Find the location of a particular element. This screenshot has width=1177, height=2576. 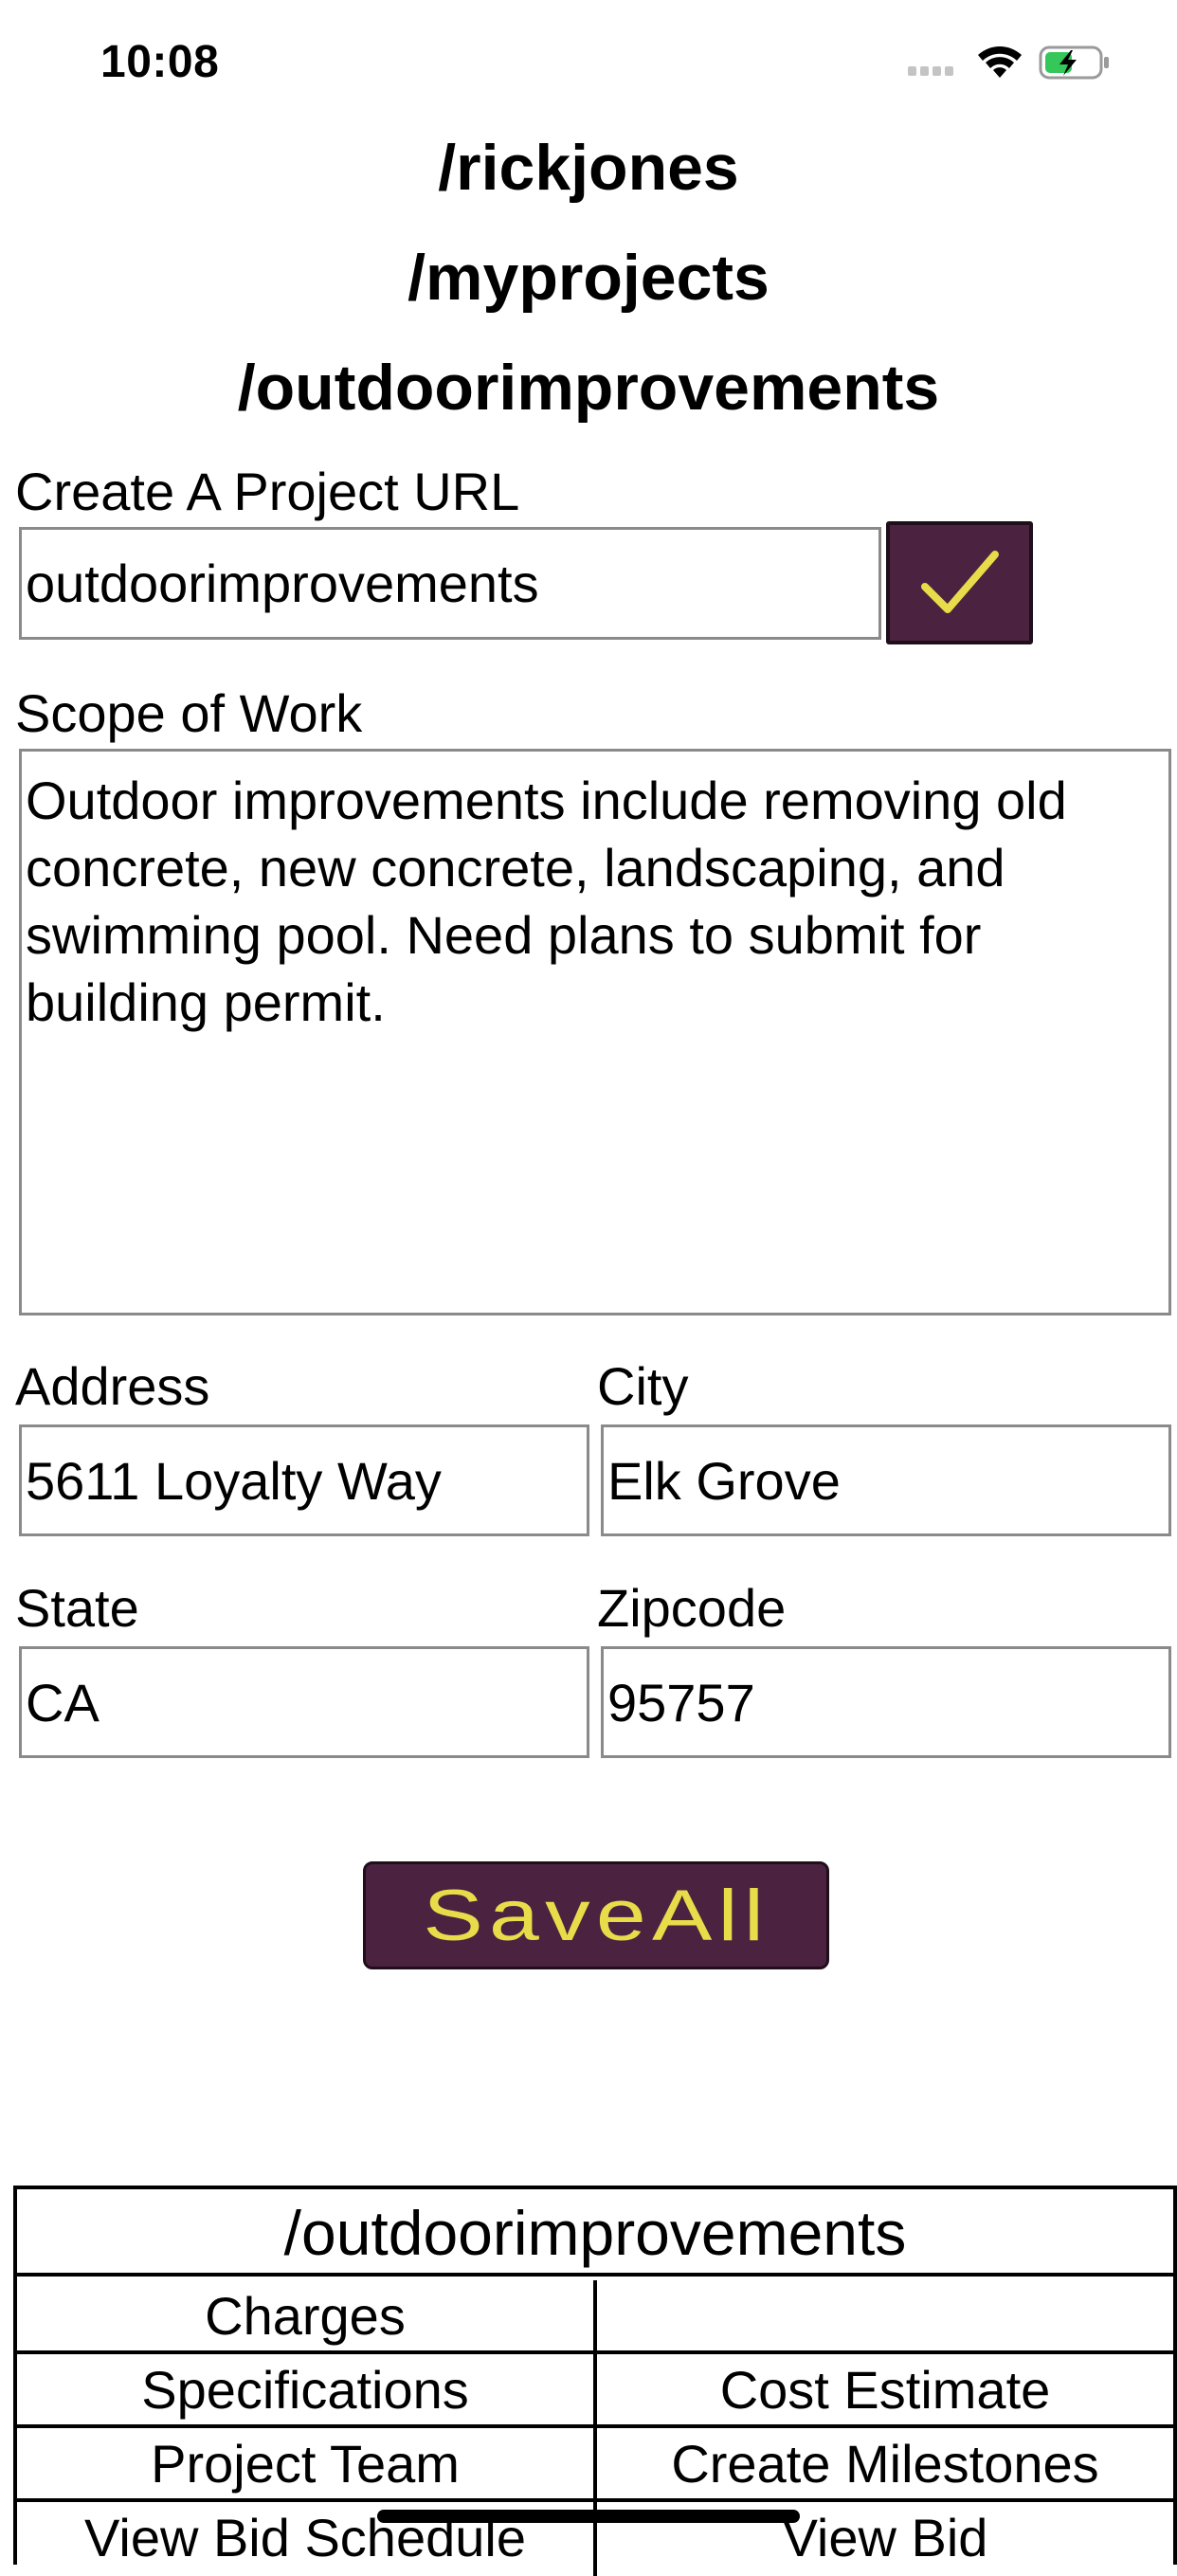

wifi-icon is located at coordinates (1000, 62).